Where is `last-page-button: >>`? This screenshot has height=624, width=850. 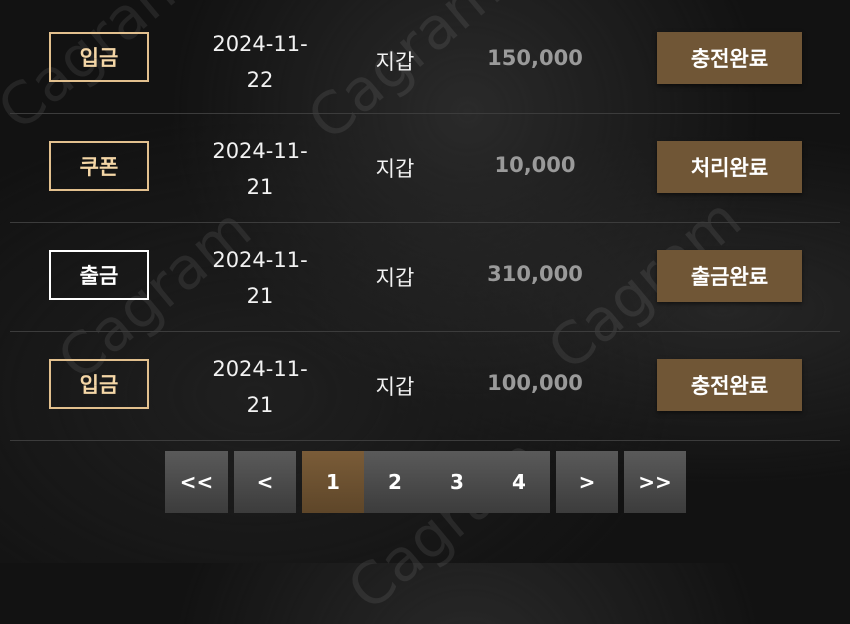 last-page-button: >> is located at coordinates (655, 482).